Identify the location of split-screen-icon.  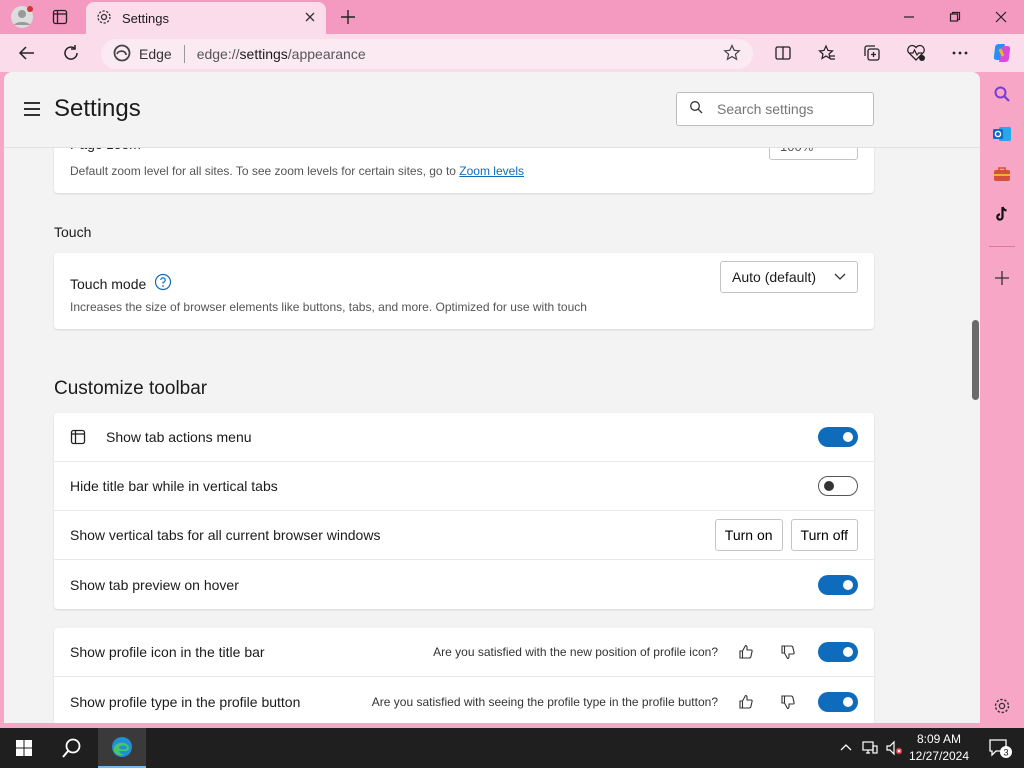
(783, 53).